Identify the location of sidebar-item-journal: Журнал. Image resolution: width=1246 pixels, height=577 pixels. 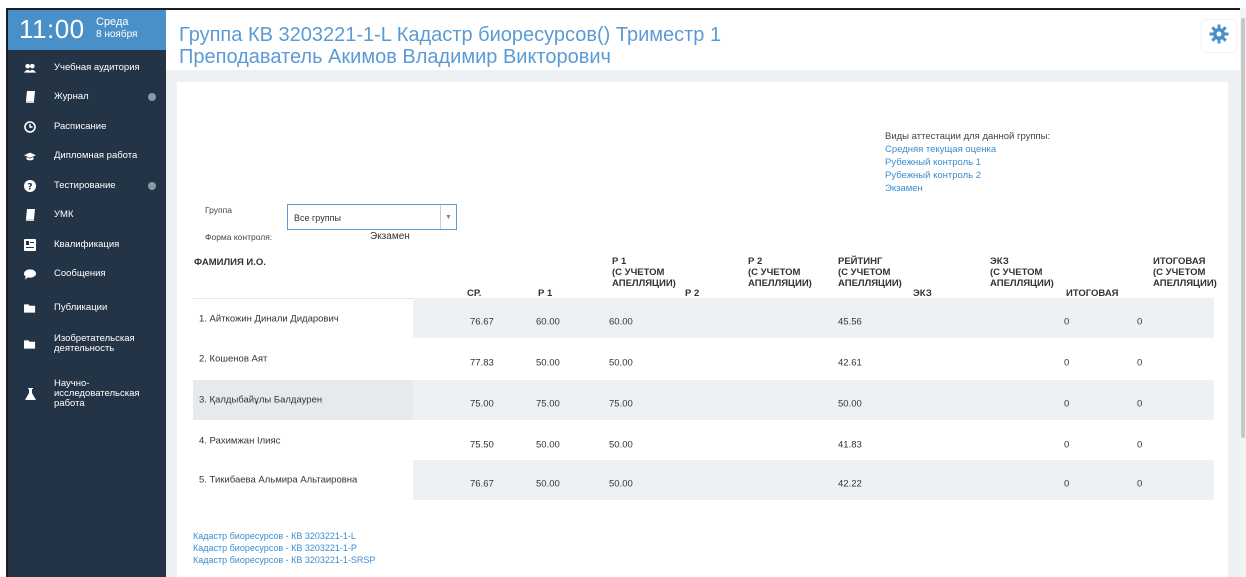
(87, 97).